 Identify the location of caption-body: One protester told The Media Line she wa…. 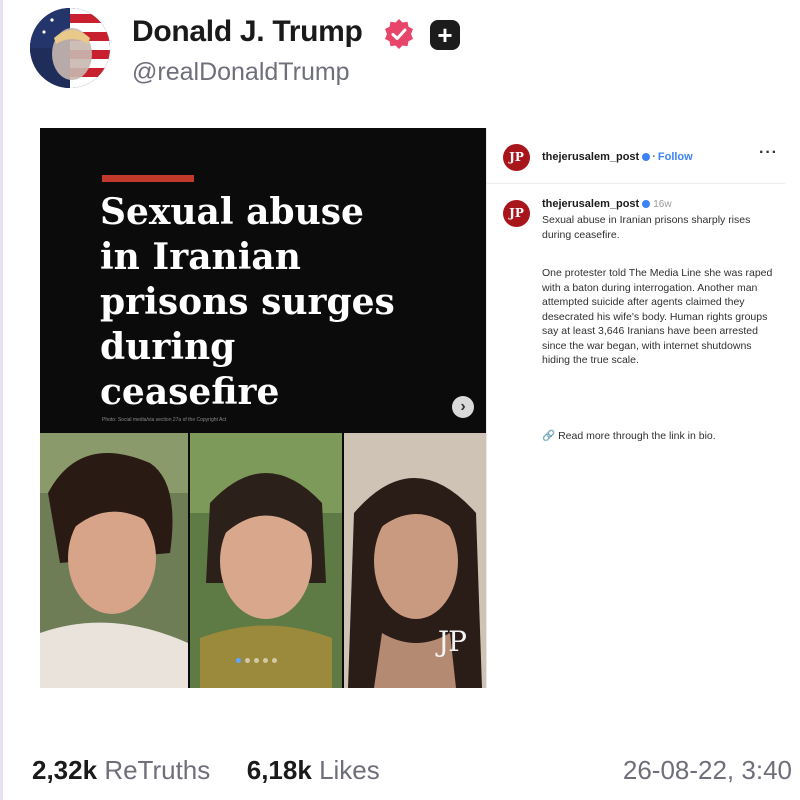
(657, 316).